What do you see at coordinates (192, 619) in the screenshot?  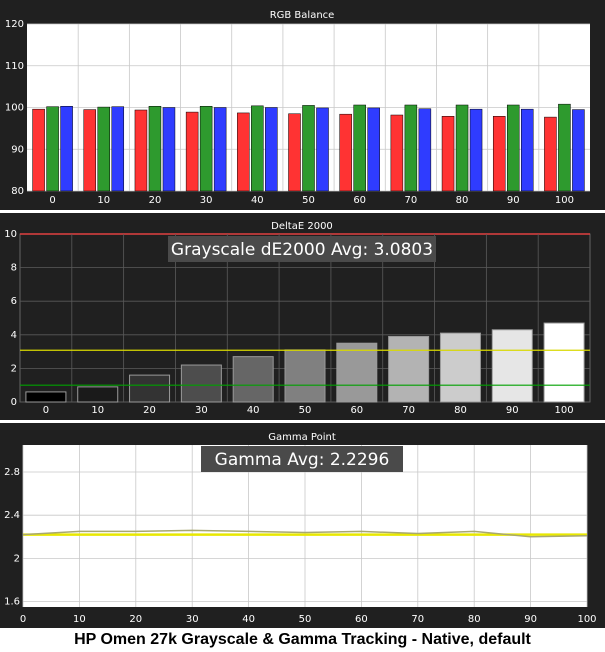 I see `gamma-x-tick-label: 30` at bounding box center [192, 619].